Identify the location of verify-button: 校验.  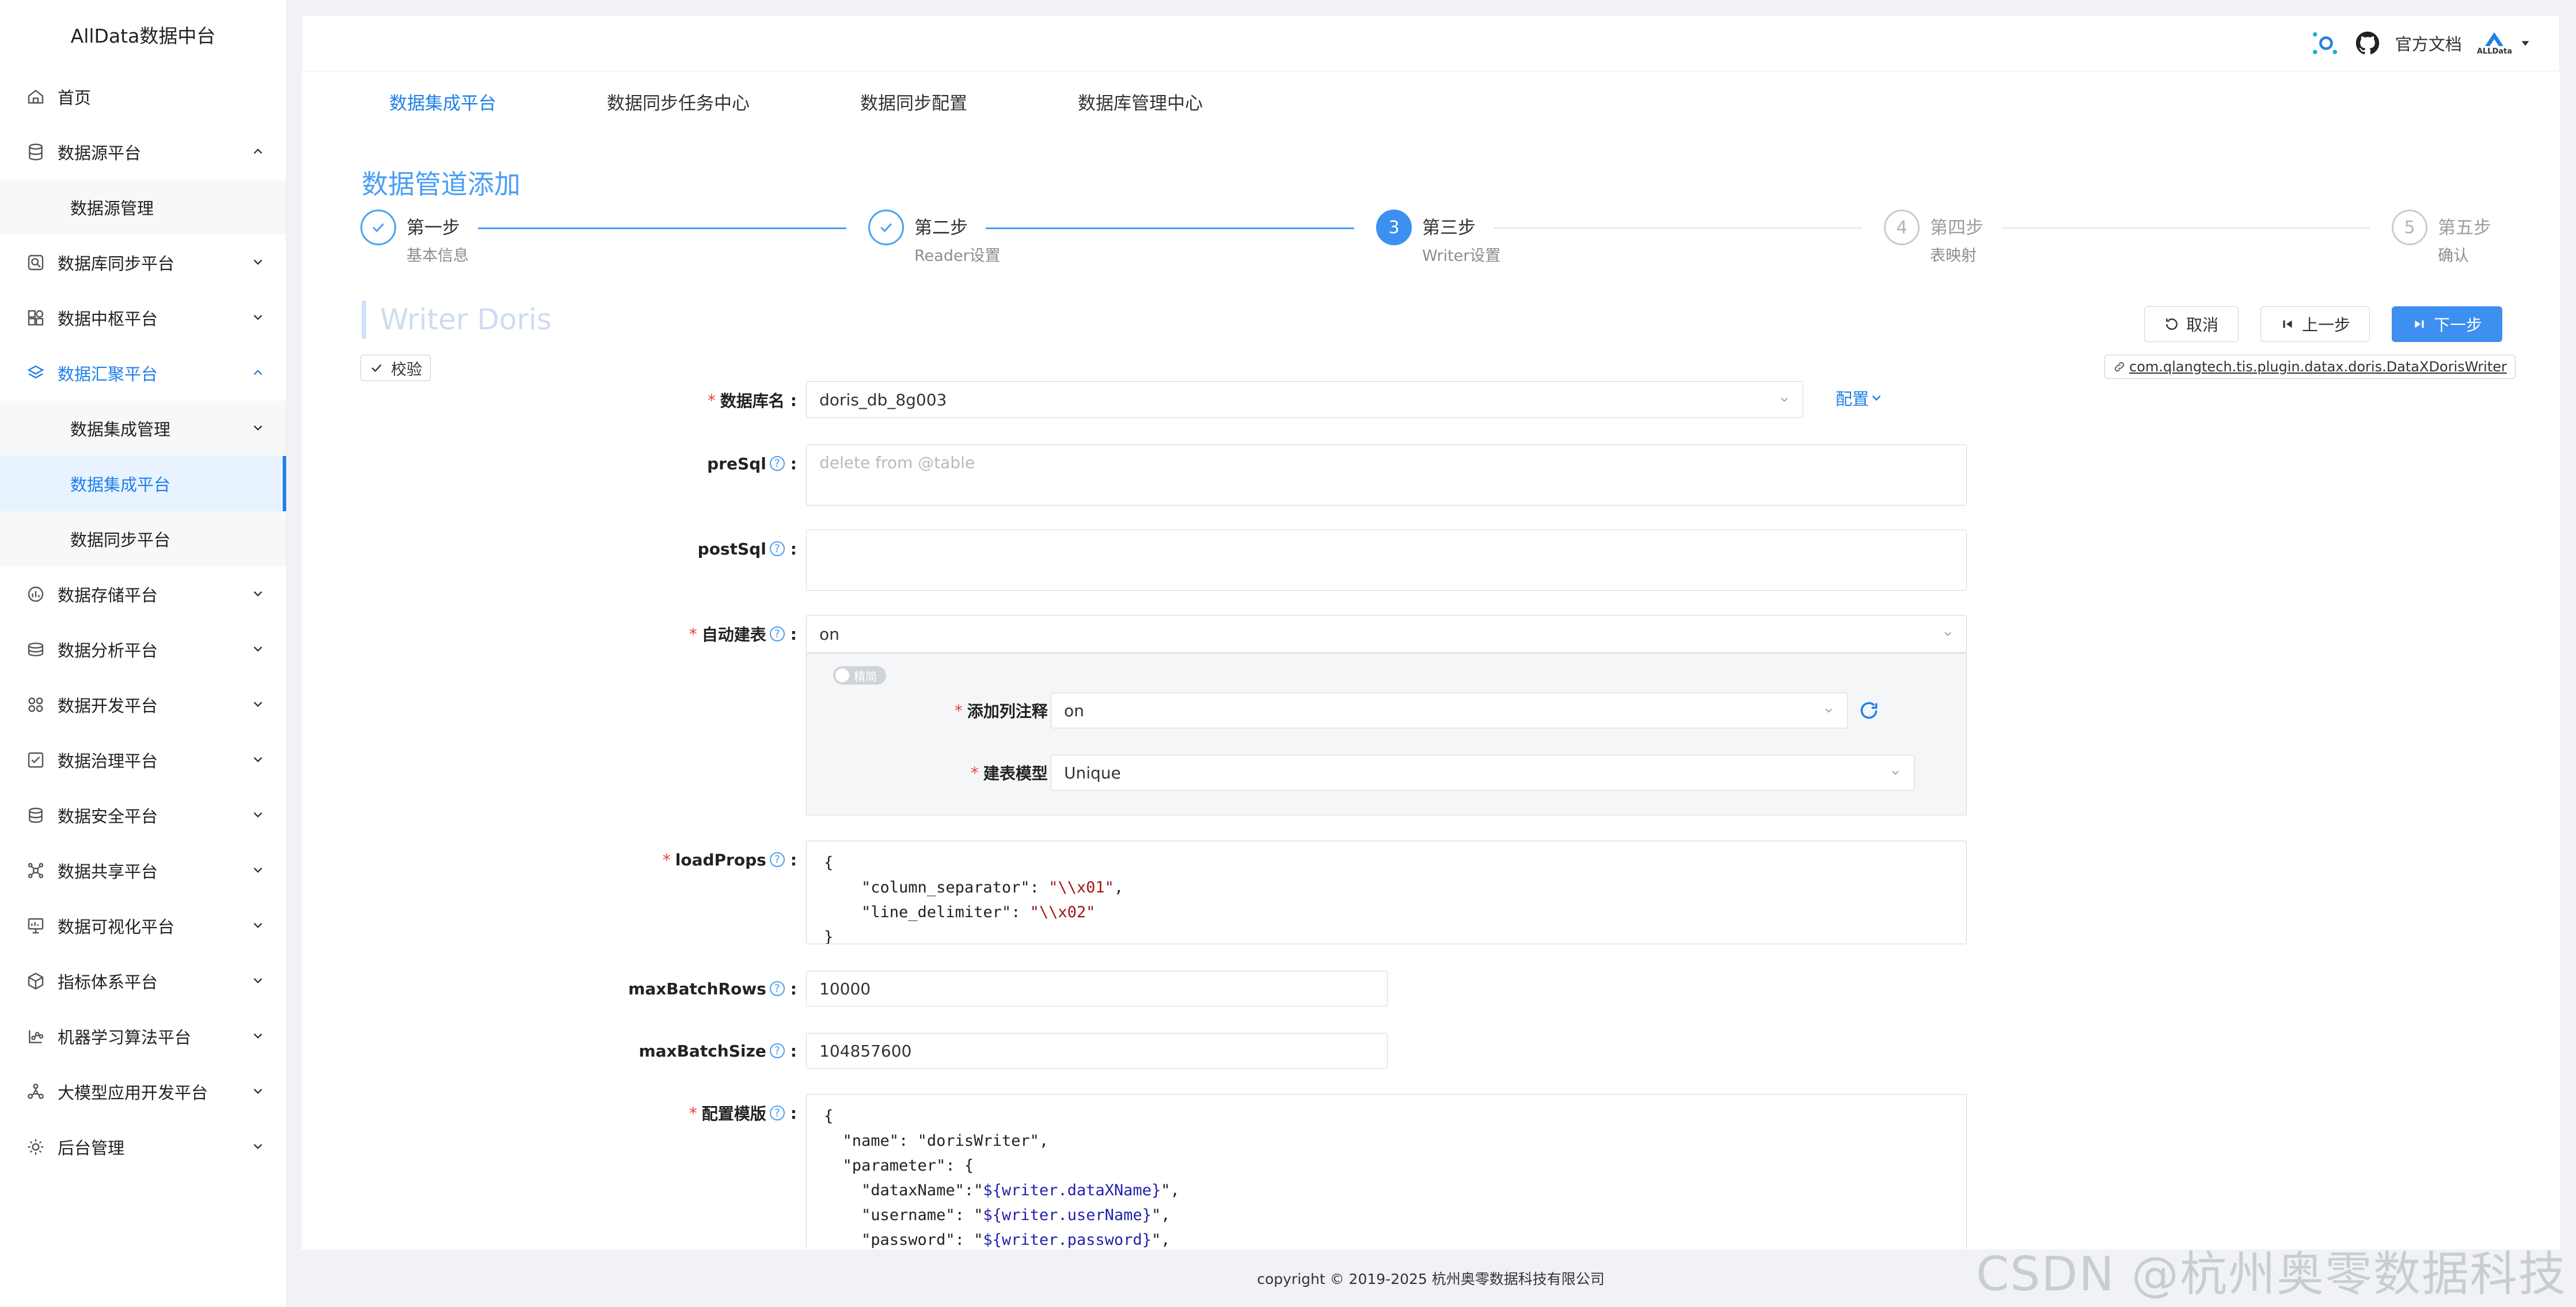
(396, 368).